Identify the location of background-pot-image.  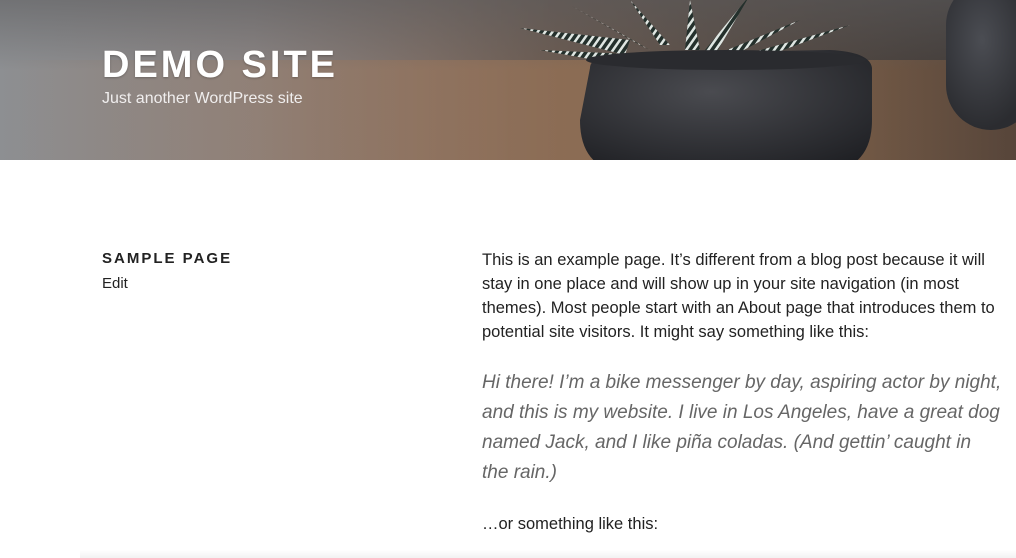
(981, 65).